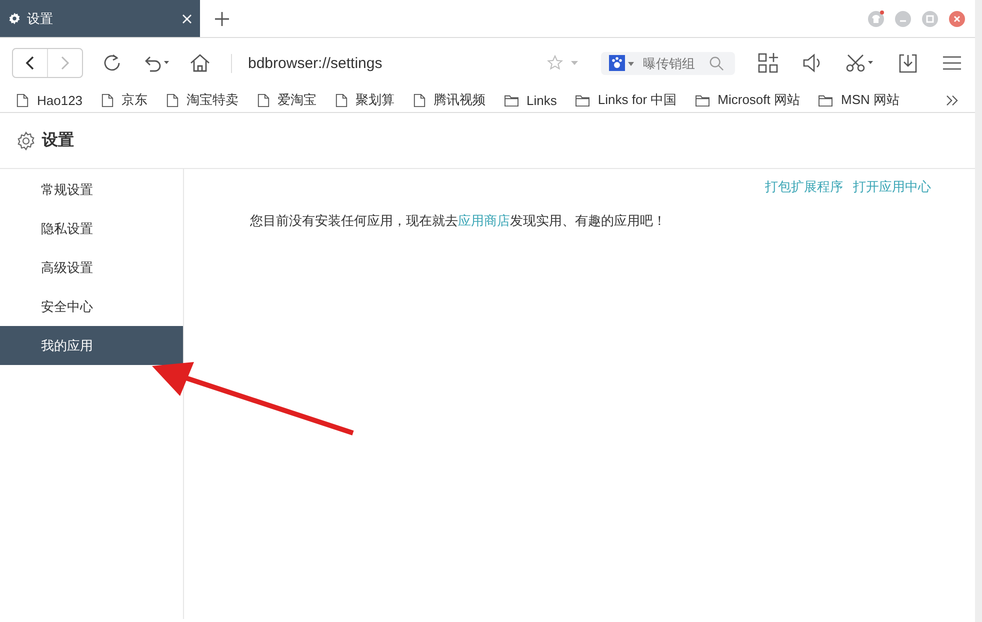 This screenshot has width=982, height=622. Describe the element at coordinates (860, 63) in the screenshot. I see `scissors-icon` at that location.